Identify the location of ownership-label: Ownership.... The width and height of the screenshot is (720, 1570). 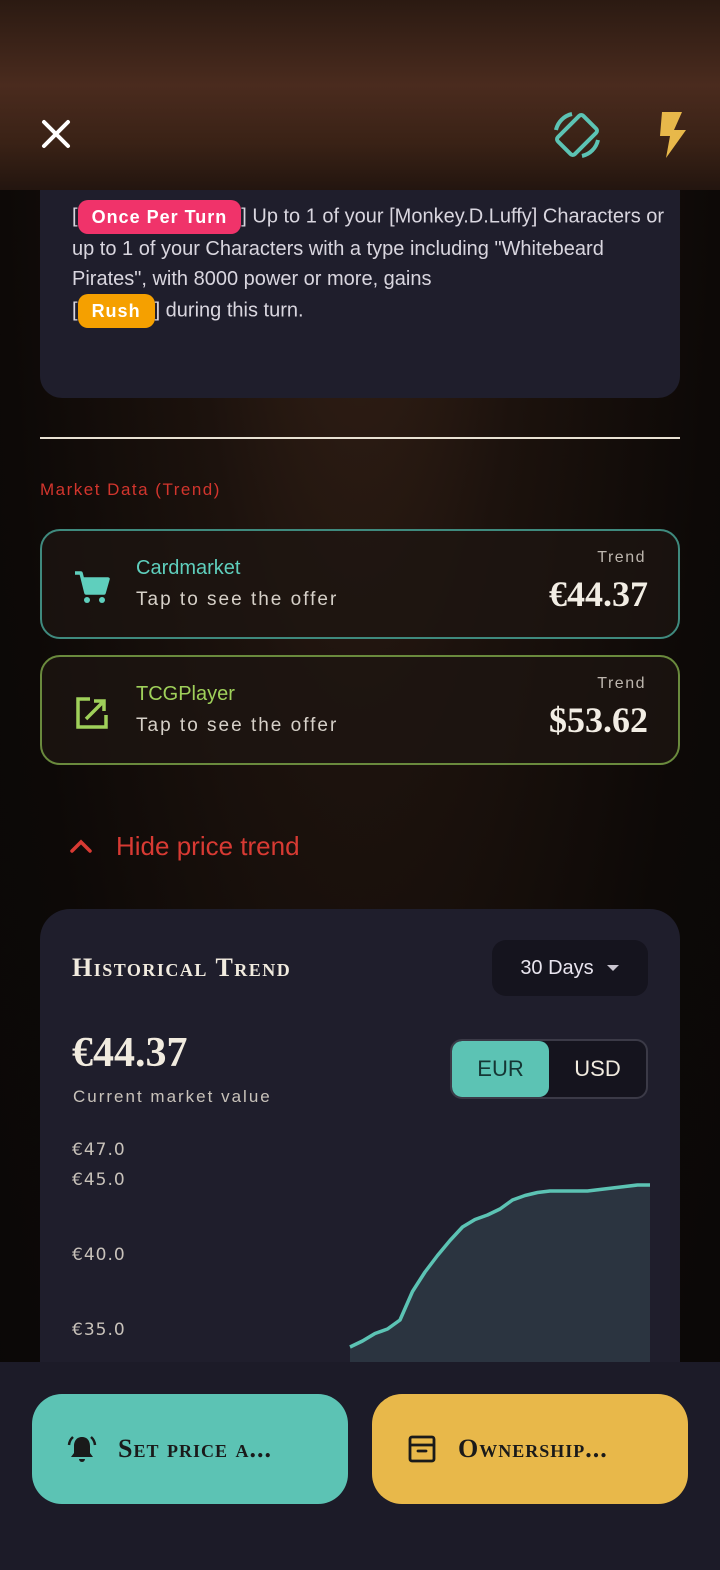
(533, 1448).